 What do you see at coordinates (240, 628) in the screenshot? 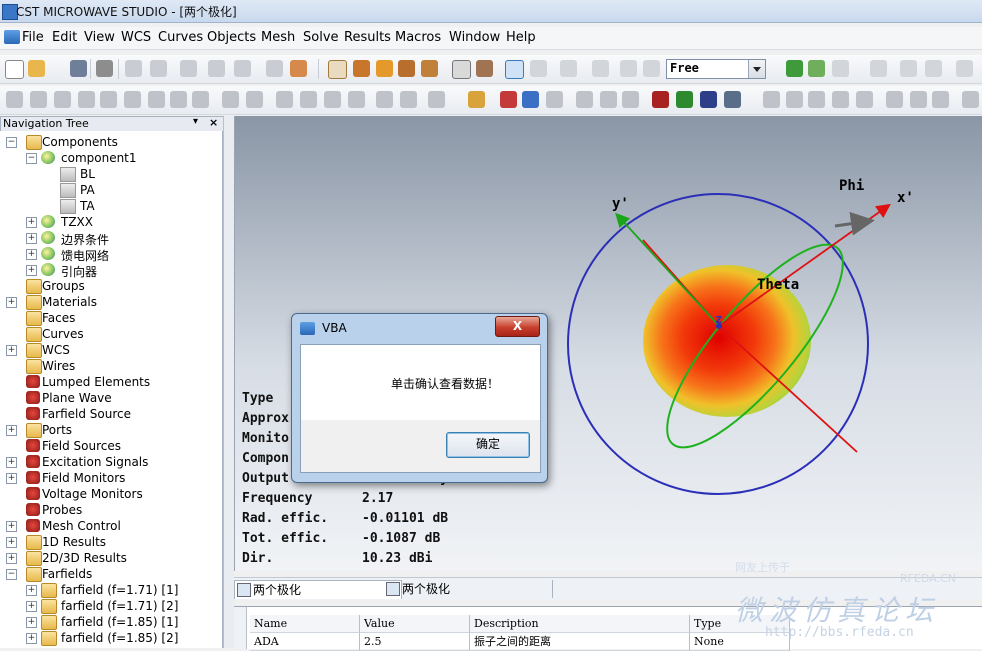
I see `panel-handle` at bounding box center [240, 628].